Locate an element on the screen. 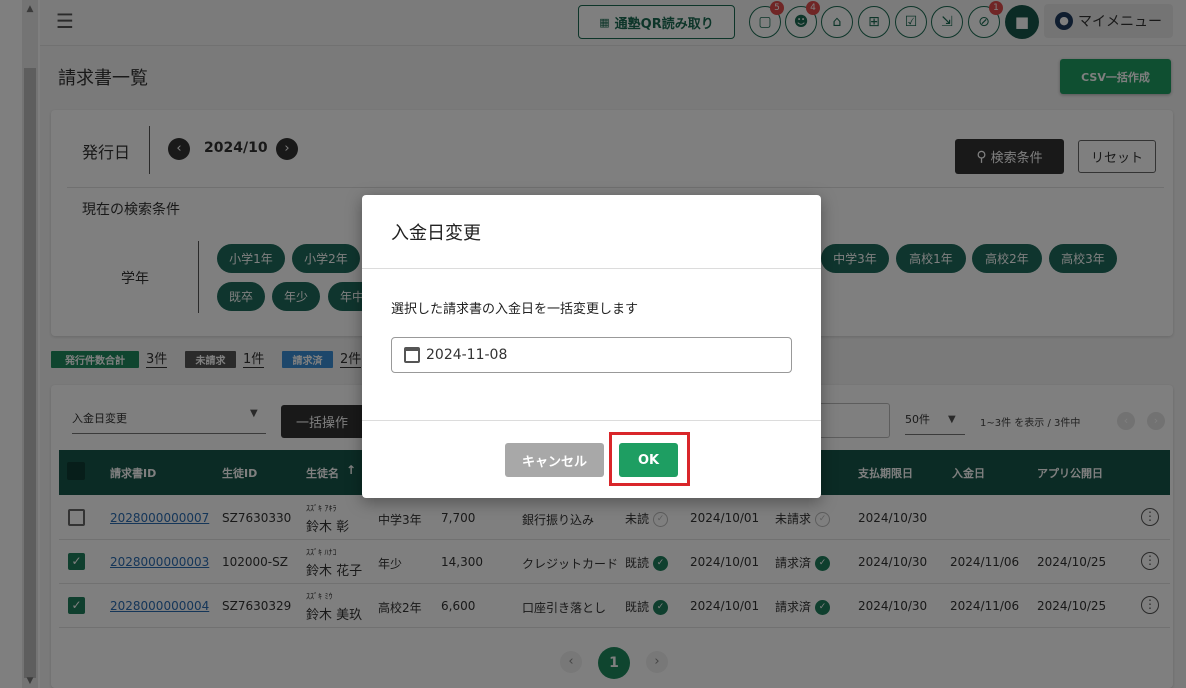 This screenshot has height=688, width=1186. dialog-title: 入金日変更 is located at coordinates (436, 233).